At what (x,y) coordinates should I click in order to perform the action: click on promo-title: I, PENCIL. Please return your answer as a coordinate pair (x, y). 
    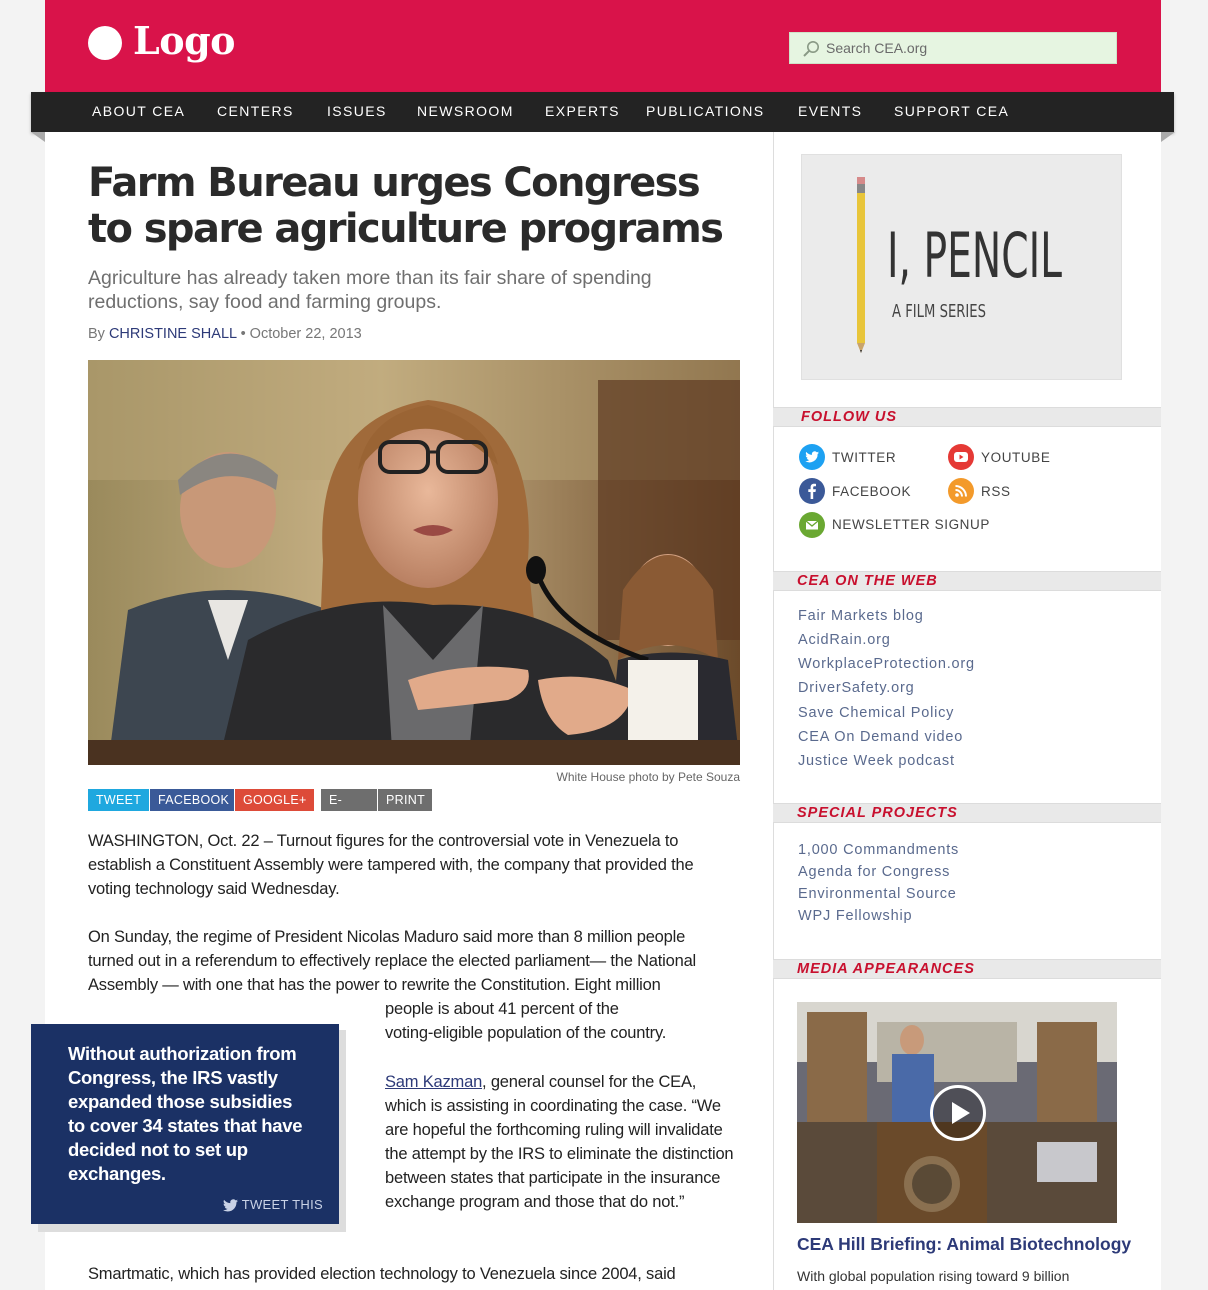
    Looking at the image, I should click on (974, 255).